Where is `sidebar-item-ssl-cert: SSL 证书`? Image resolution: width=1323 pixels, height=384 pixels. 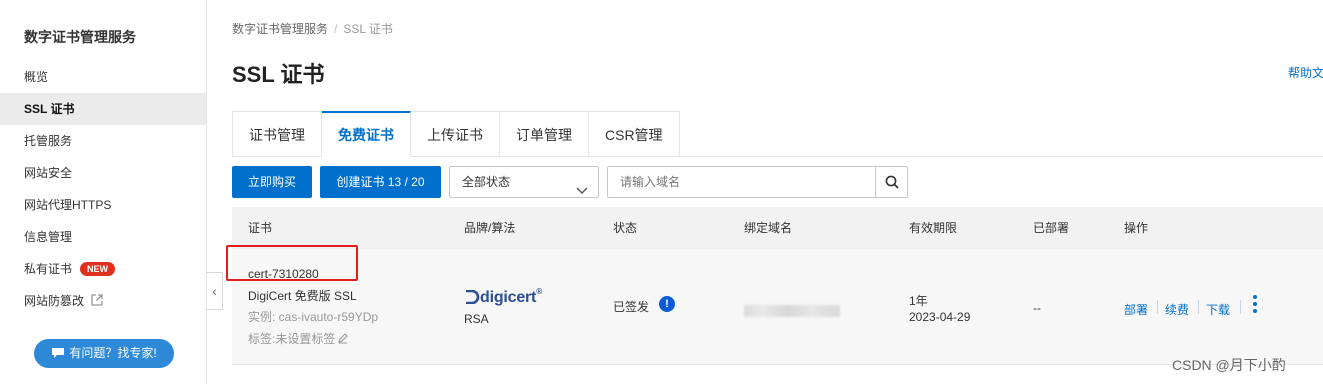
sidebar-item-ssl-cert: SSL 证书 is located at coordinates (103, 109).